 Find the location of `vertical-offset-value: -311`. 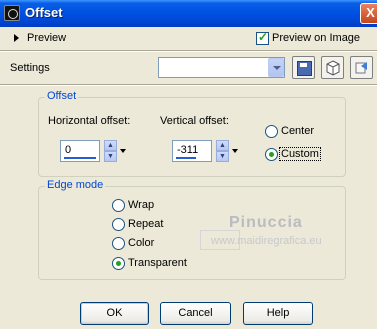

vertical-offset-value: -311 is located at coordinates (188, 150).